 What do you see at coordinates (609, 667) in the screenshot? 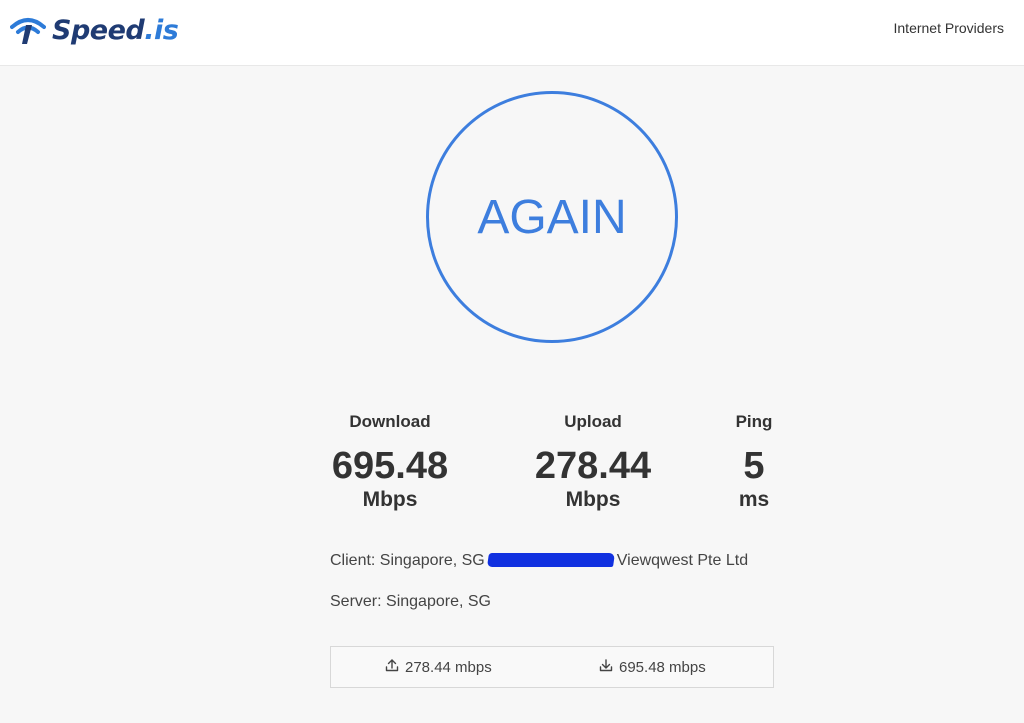
I see `download-icon` at bounding box center [609, 667].